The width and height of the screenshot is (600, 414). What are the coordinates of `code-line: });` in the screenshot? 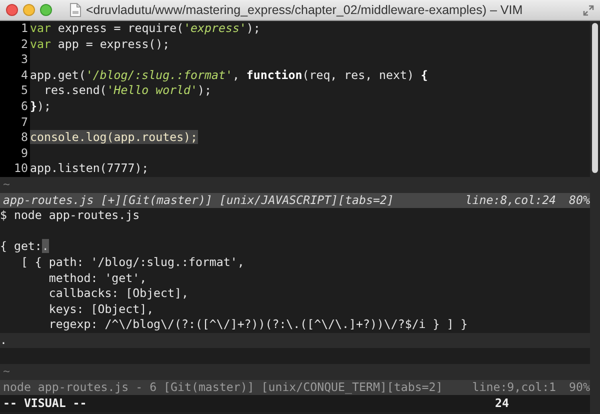 It's located at (41, 106).